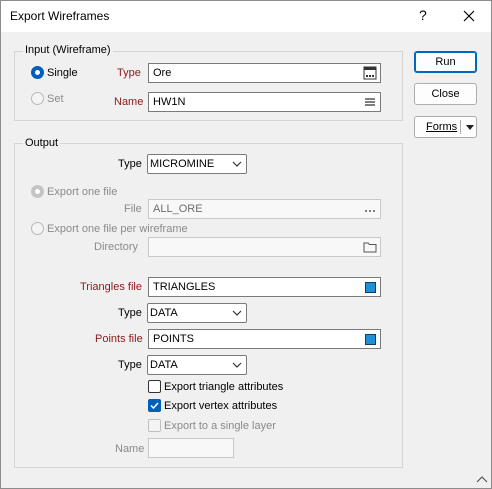 This screenshot has height=489, width=492. I want to click on export-one-file-label: Export one file, so click(82, 192).